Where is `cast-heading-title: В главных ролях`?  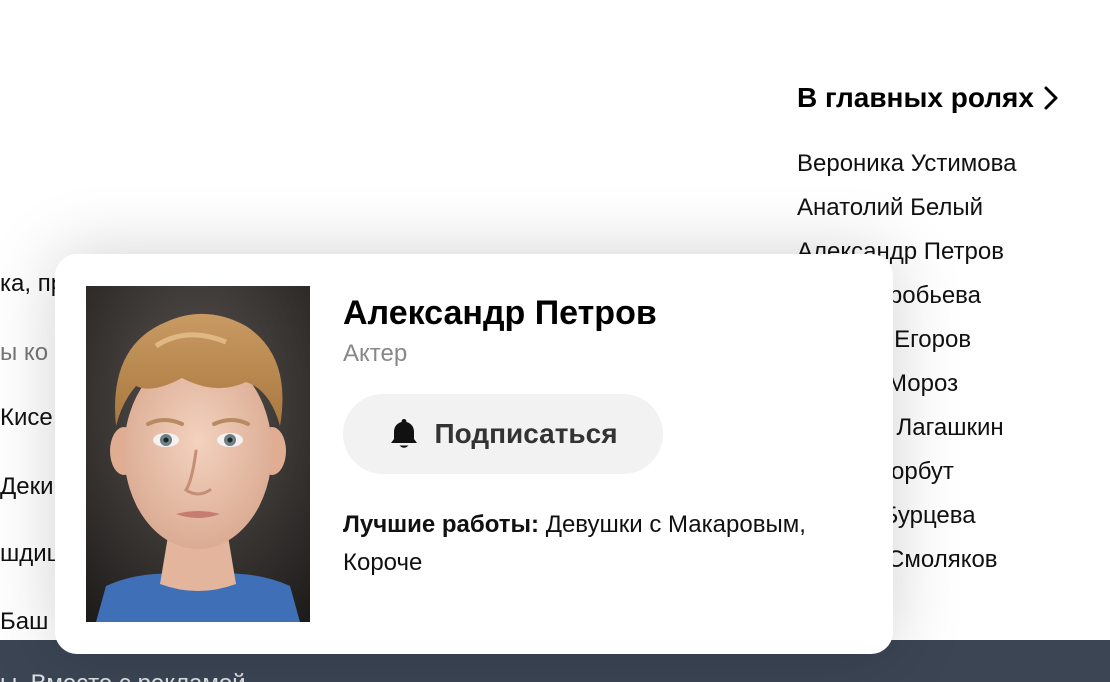
cast-heading-title: В главных ролях is located at coordinates (915, 97).